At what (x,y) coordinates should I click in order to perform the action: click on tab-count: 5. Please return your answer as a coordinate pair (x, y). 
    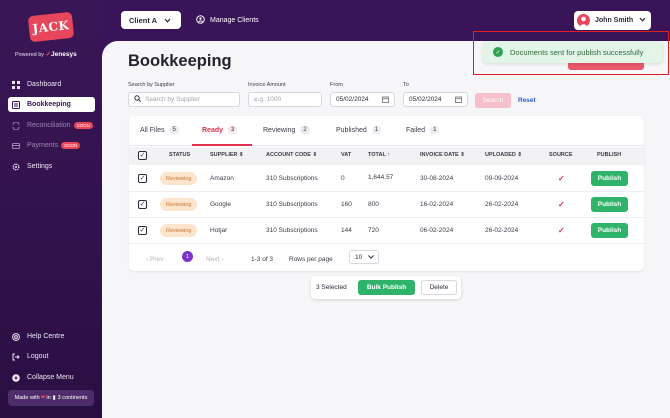
    Looking at the image, I should click on (174, 130).